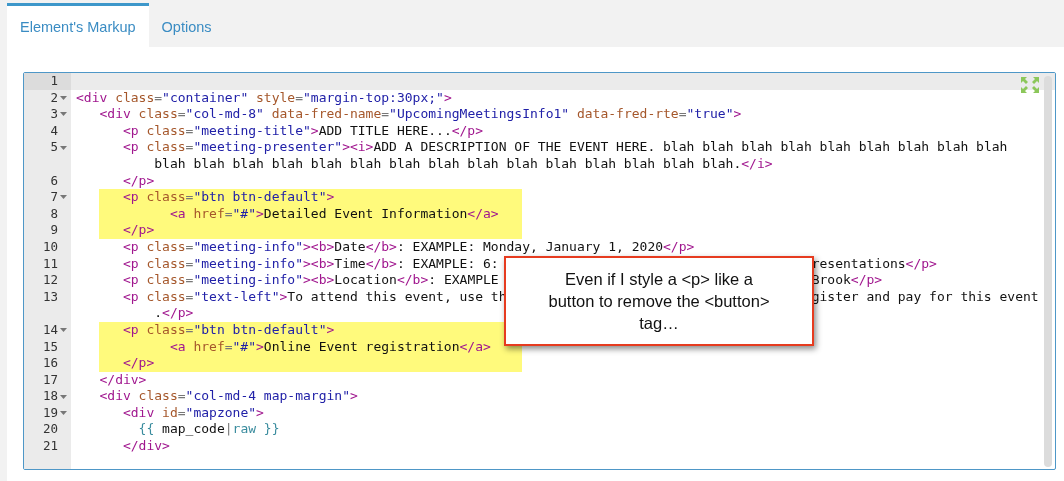 The width and height of the screenshot is (1064, 481). I want to click on code-line: <p class="meeting-info"><b>Location</b>: EXAMPLE, so click(310, 280).